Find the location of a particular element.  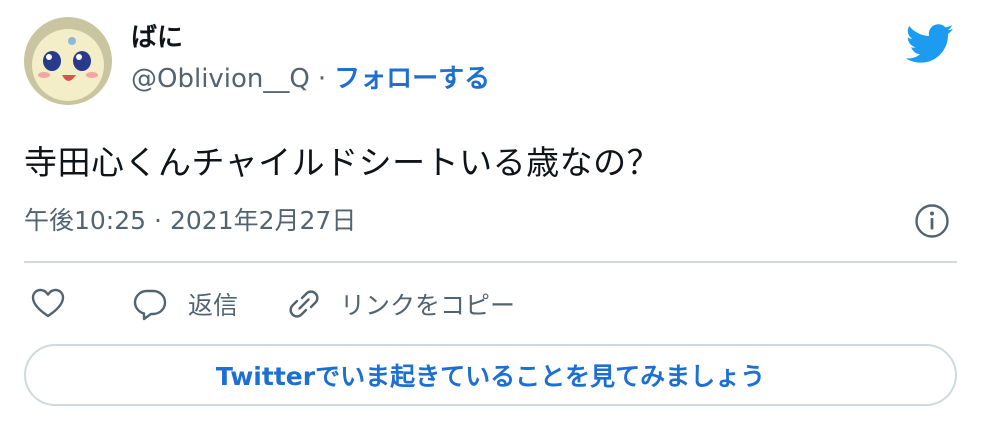

handle-row: @Oblivion__Q · フォローする is located at coordinates (310, 79).